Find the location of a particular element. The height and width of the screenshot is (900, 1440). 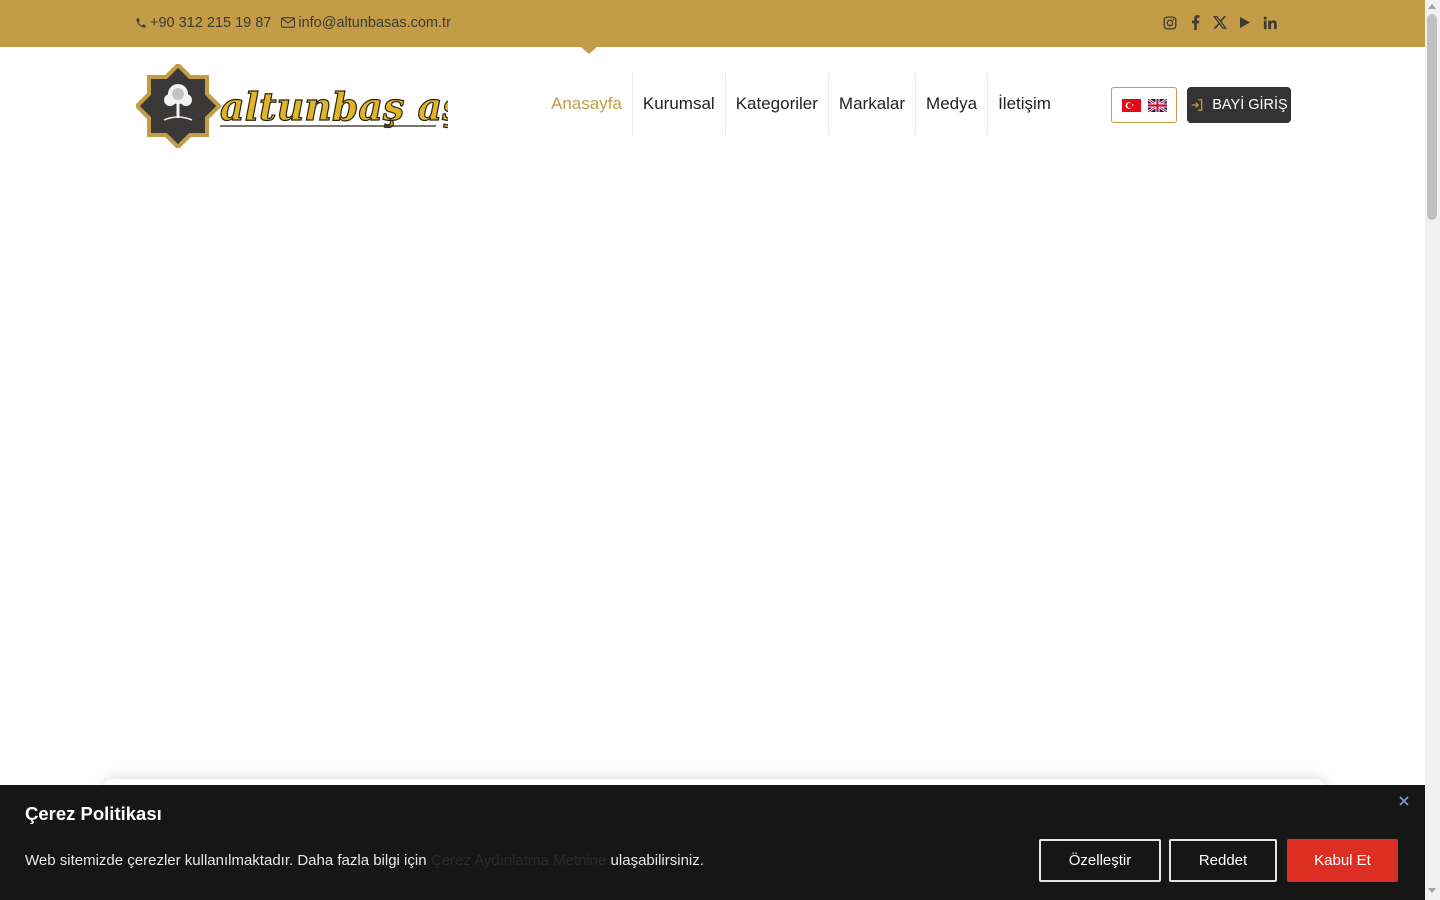

email-link: info@altunbasas.com.tr is located at coordinates (366, 23).